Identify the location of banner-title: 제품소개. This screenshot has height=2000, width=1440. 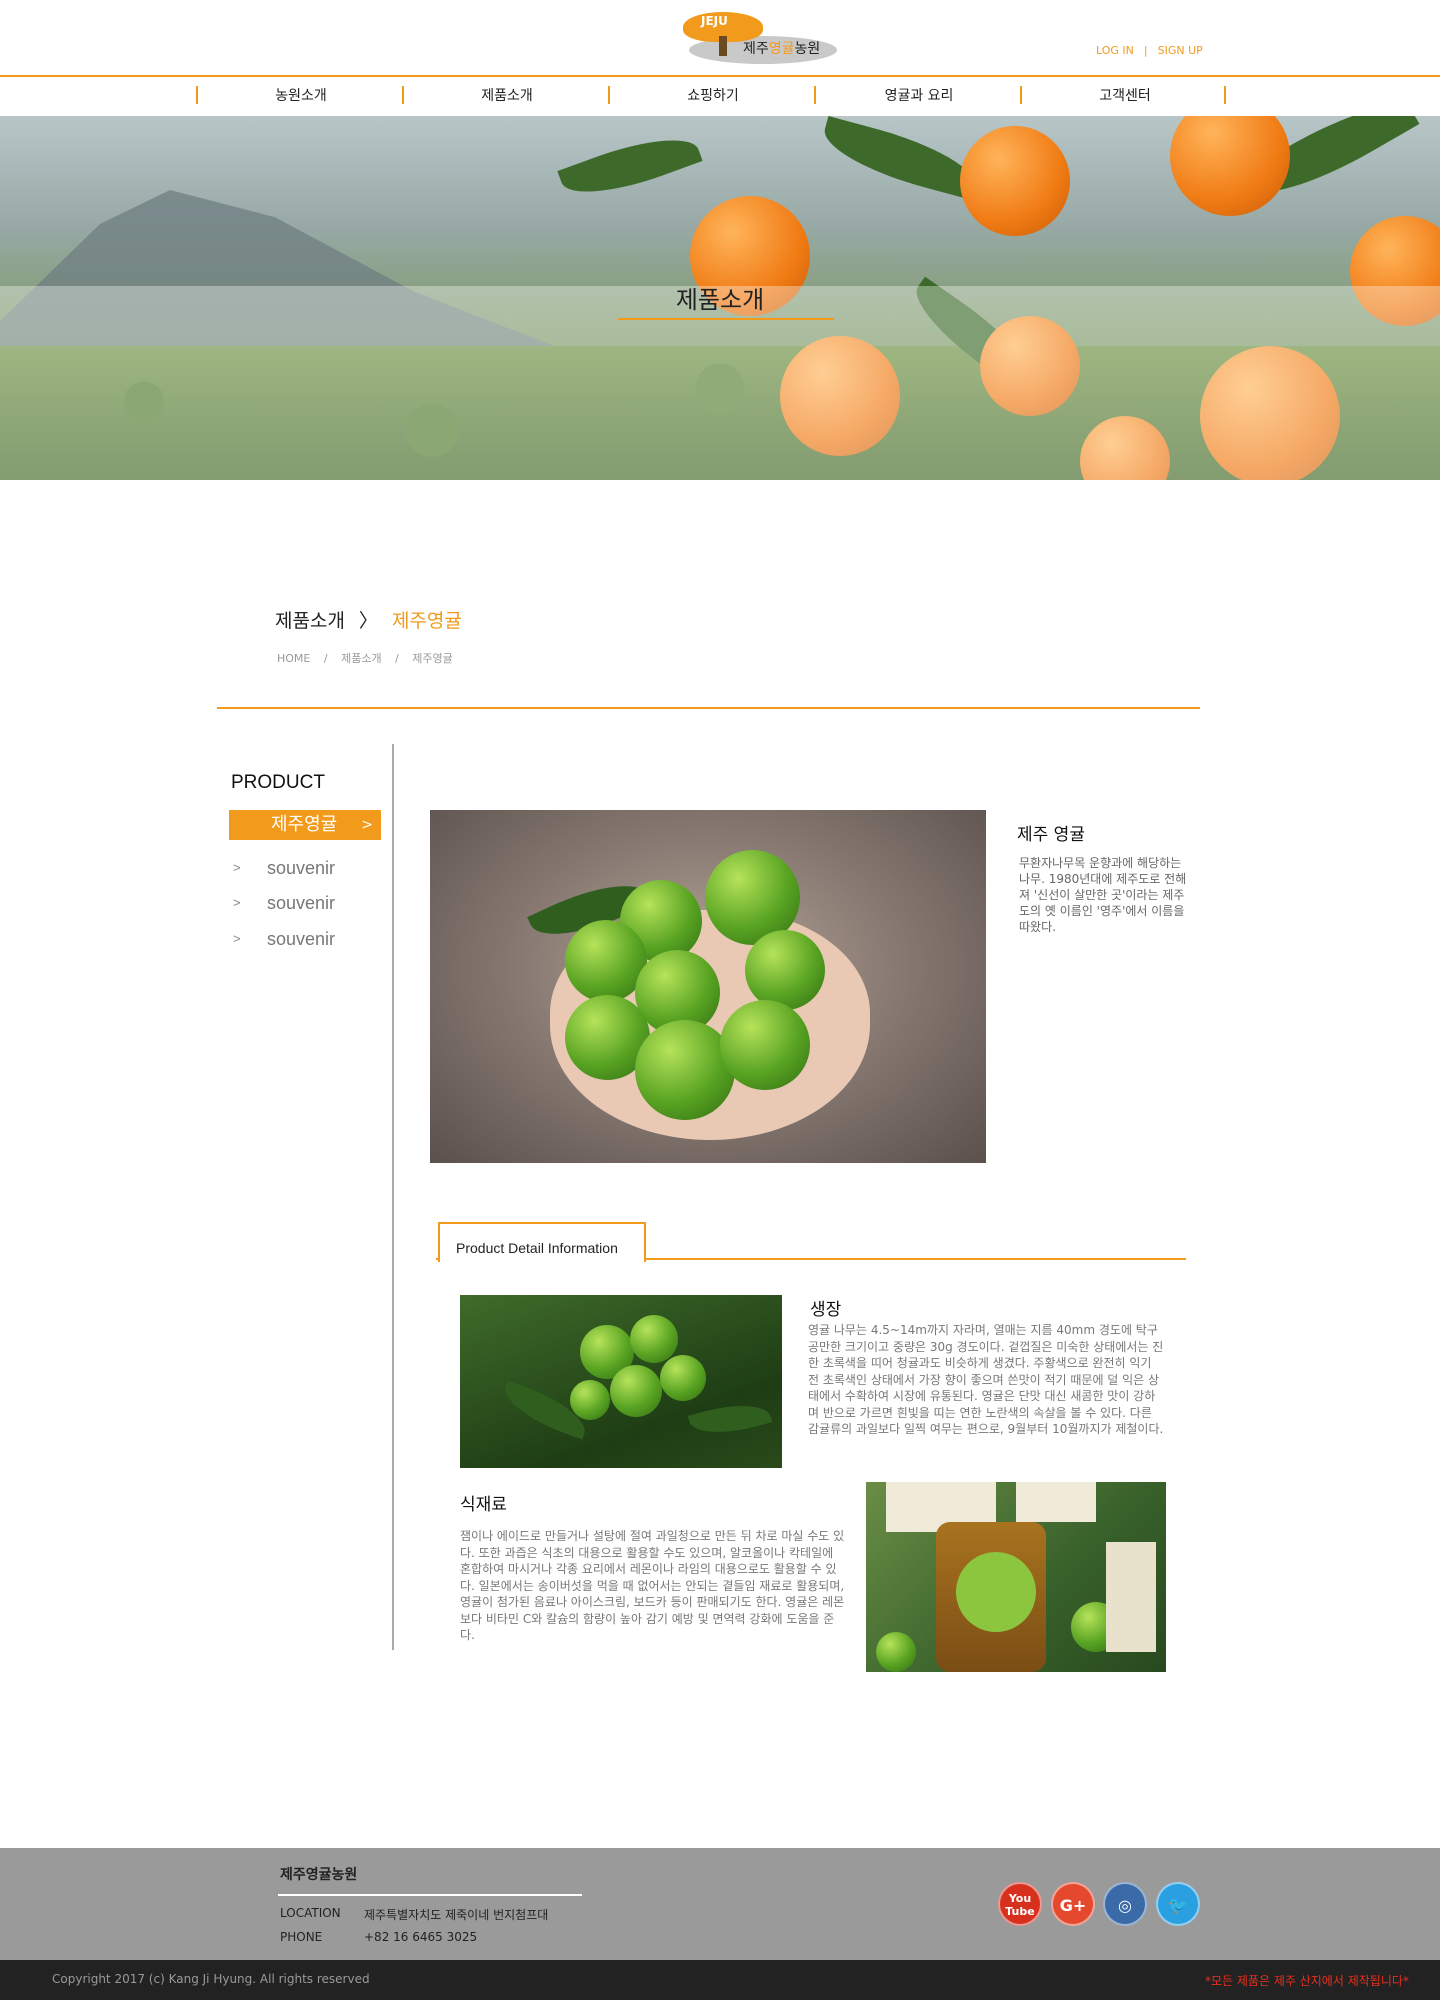
(720, 300).